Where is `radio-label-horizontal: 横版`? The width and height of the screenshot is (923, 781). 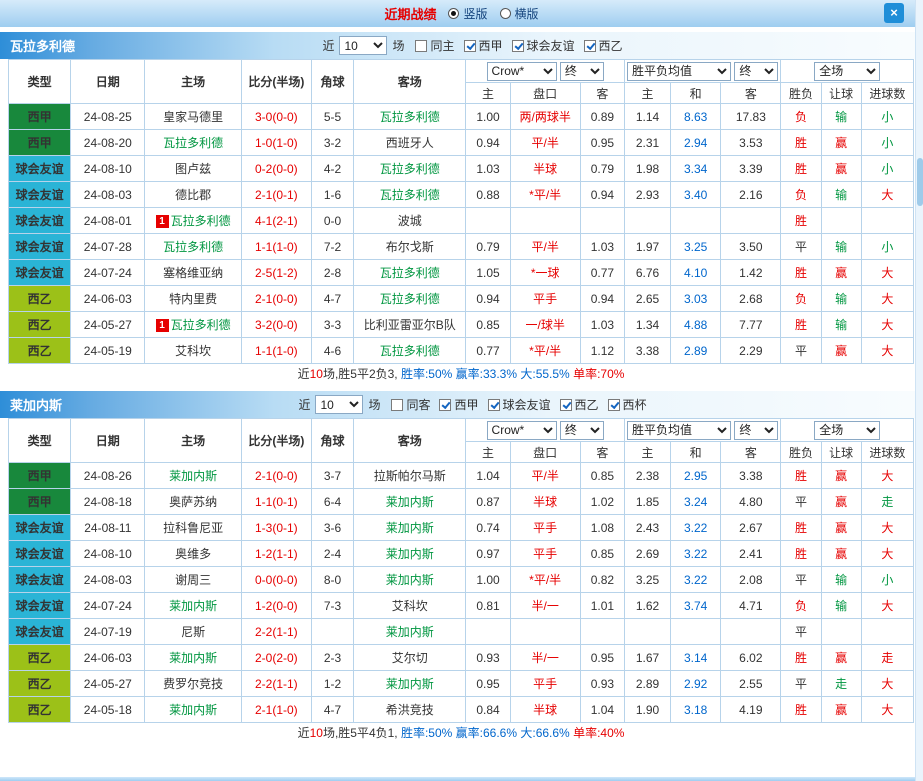
radio-label-horizontal: 横版 is located at coordinates (526, 14).